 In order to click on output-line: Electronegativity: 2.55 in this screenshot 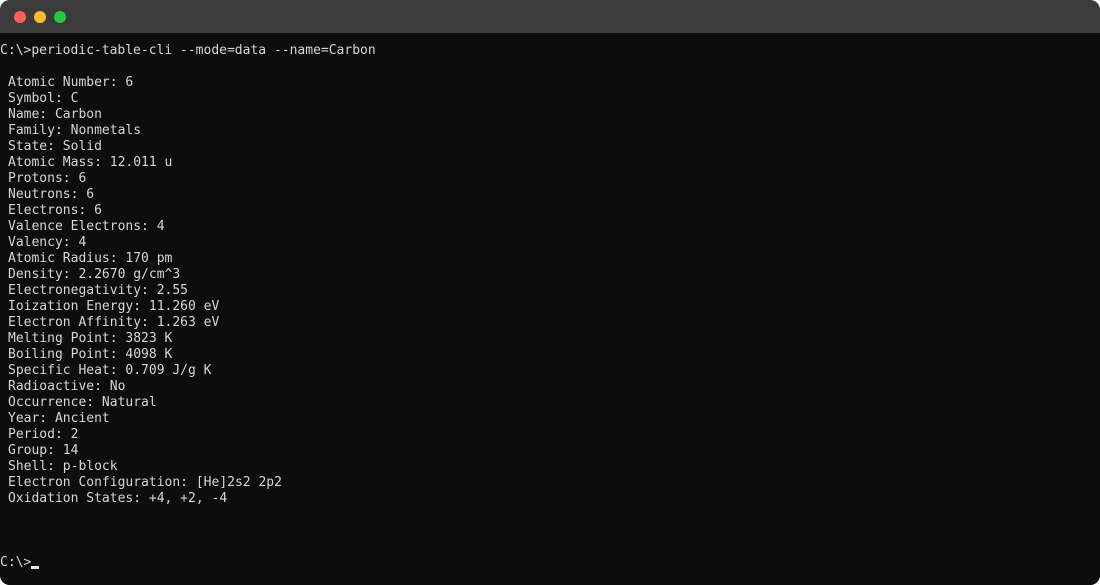, I will do `click(98, 290)`.